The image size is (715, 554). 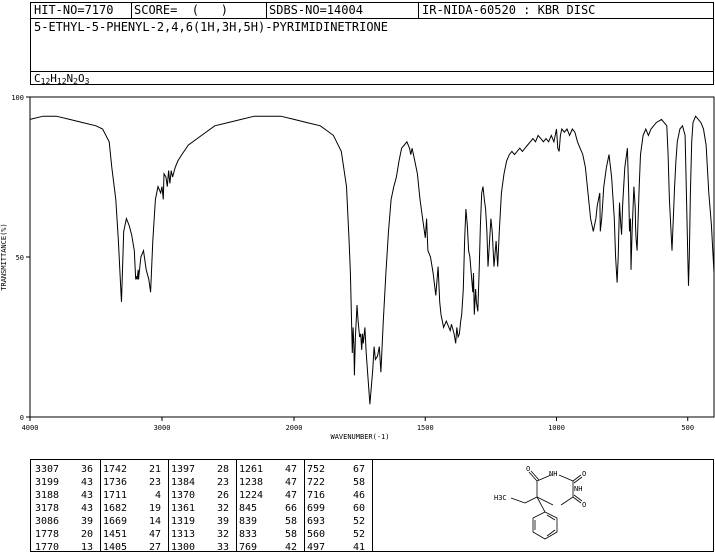 I want to click on peak-row: 845 66, so click(x=273, y=508).